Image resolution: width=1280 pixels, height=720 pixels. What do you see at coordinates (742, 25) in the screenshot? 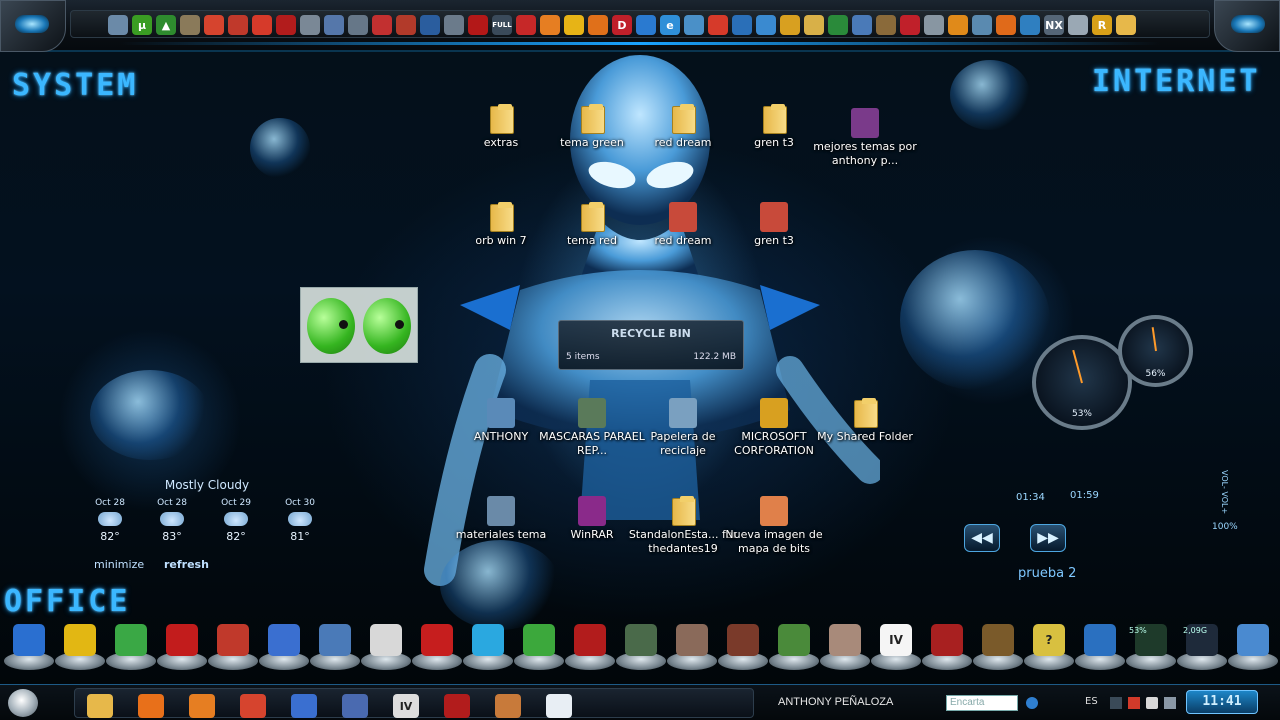
I see `chart-icon` at bounding box center [742, 25].